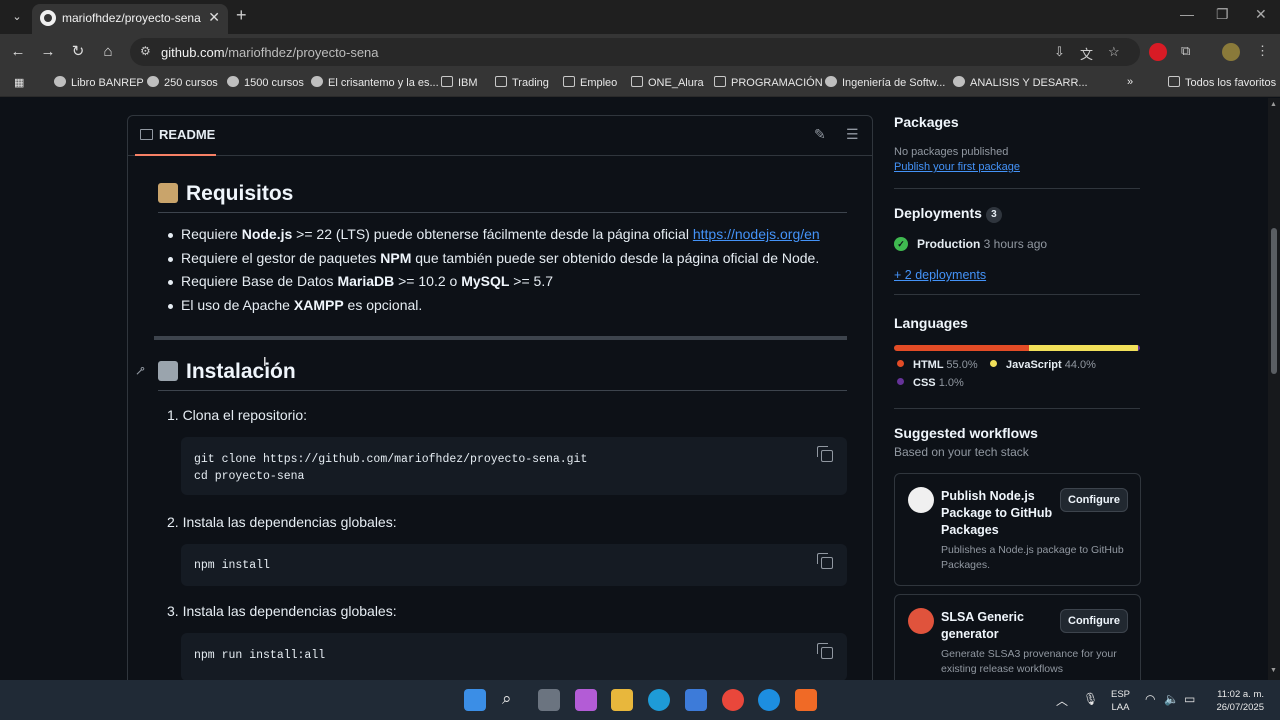 This screenshot has width=1280, height=720. Describe the element at coordinates (265, 361) in the screenshot. I see `text-cursor-icon: I` at that location.